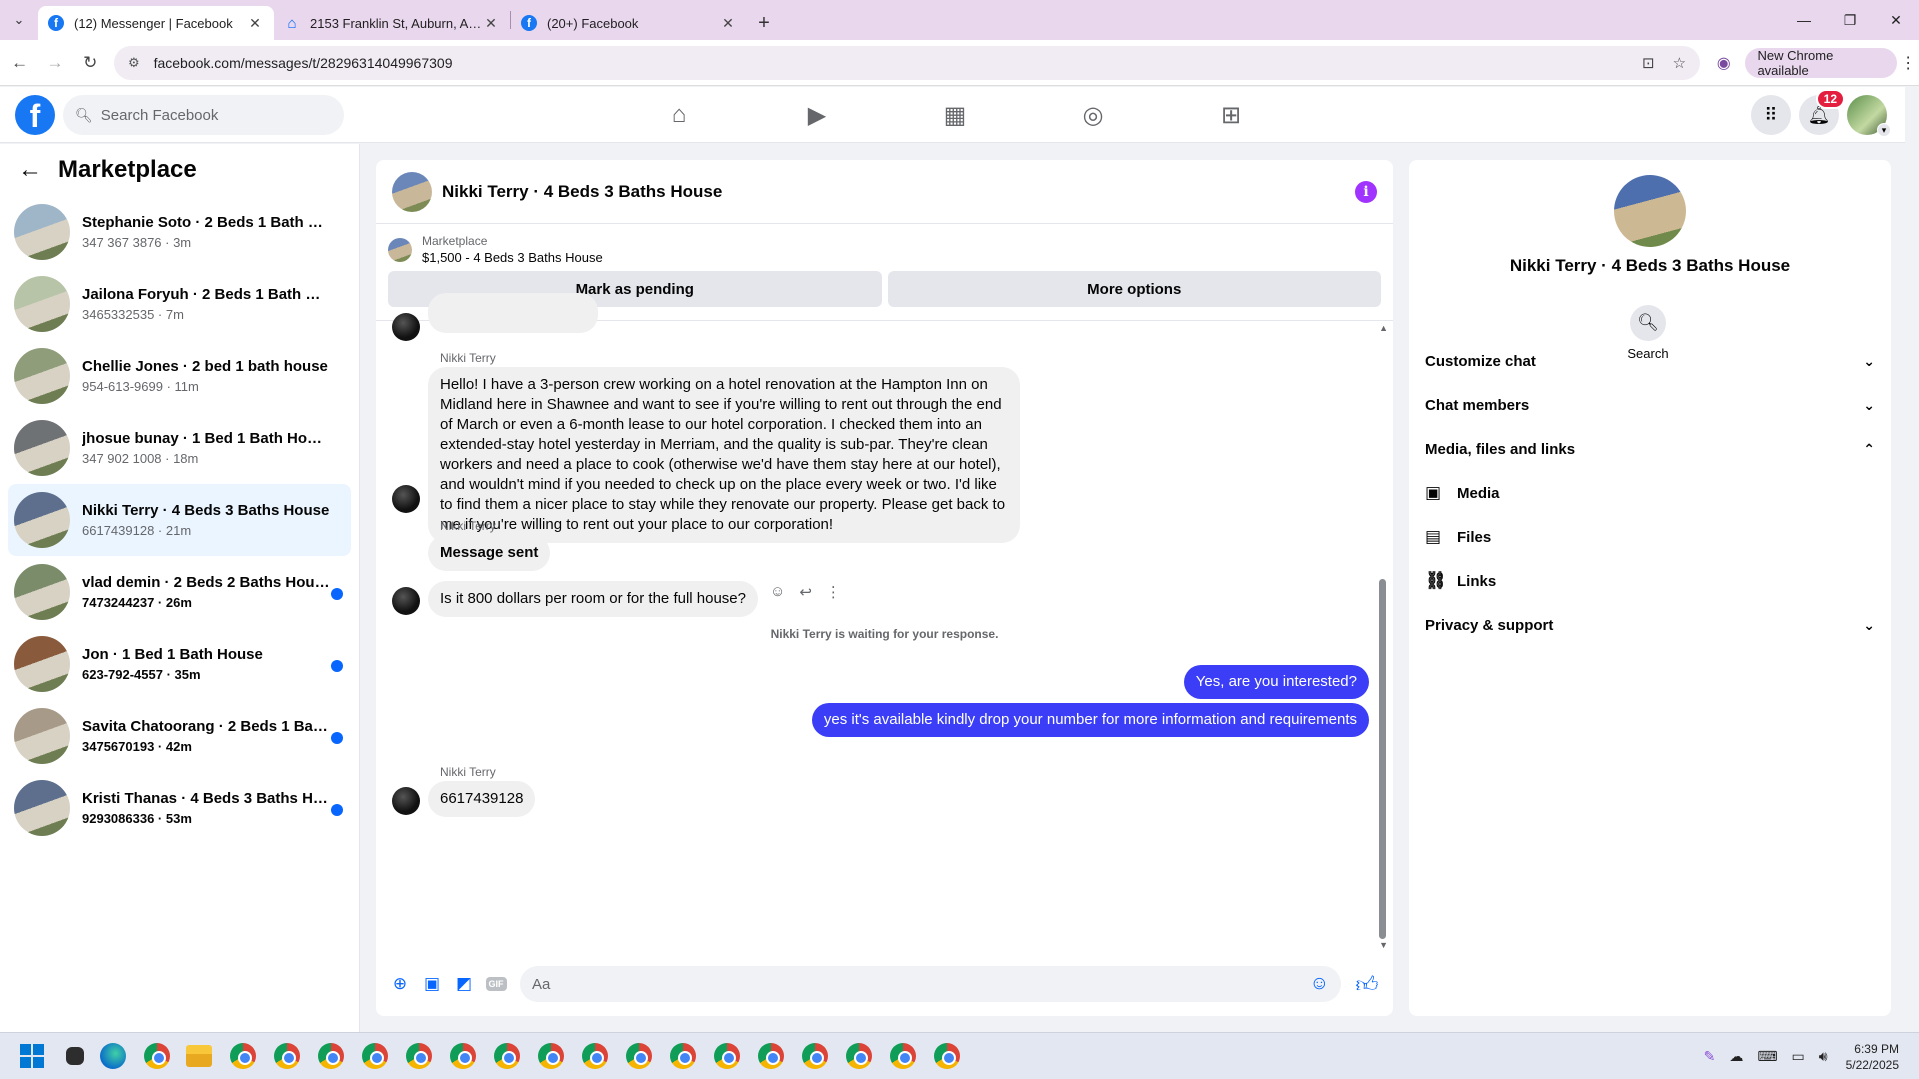 This screenshot has width=1919, height=1079. I want to click on privacy-support-section: Privacy & support ⌄, so click(1650, 625).